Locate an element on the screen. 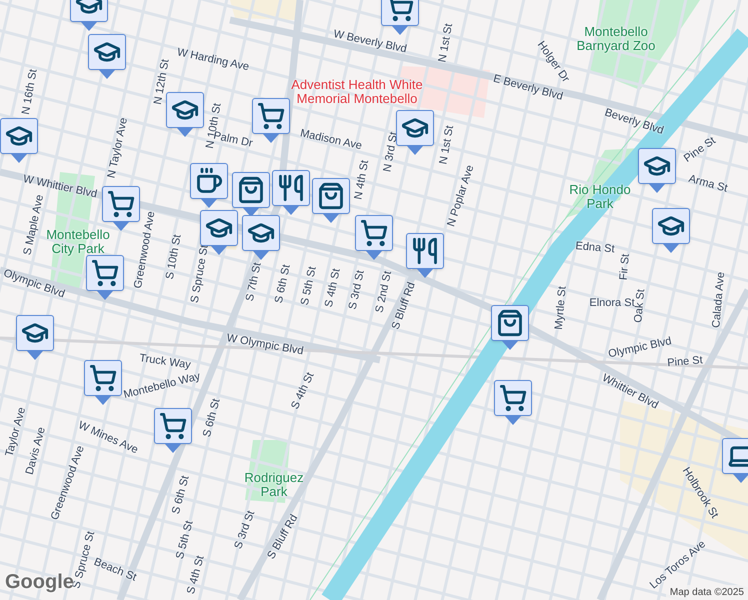 Image resolution: width=748 pixels, height=600 pixels. park-label: Montebello City Park is located at coordinates (78, 242).